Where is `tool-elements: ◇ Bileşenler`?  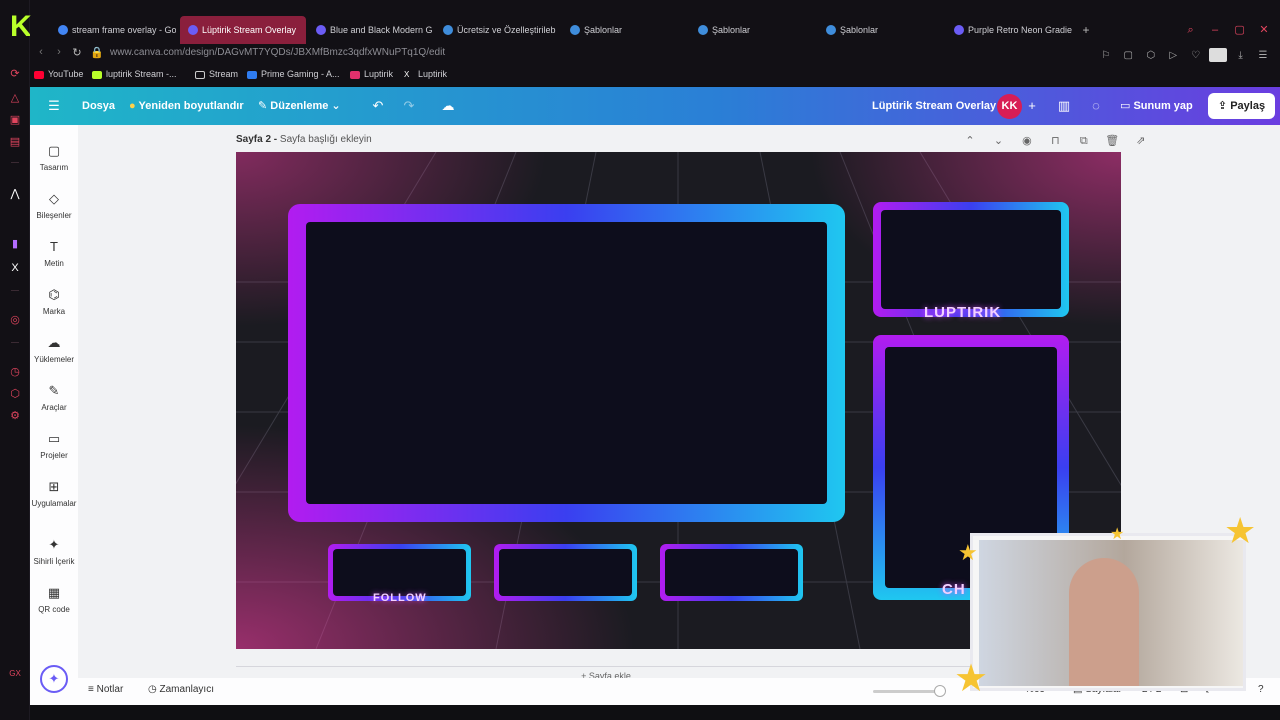
tool-elements: ◇ Bileşenler is located at coordinates (54, 206).